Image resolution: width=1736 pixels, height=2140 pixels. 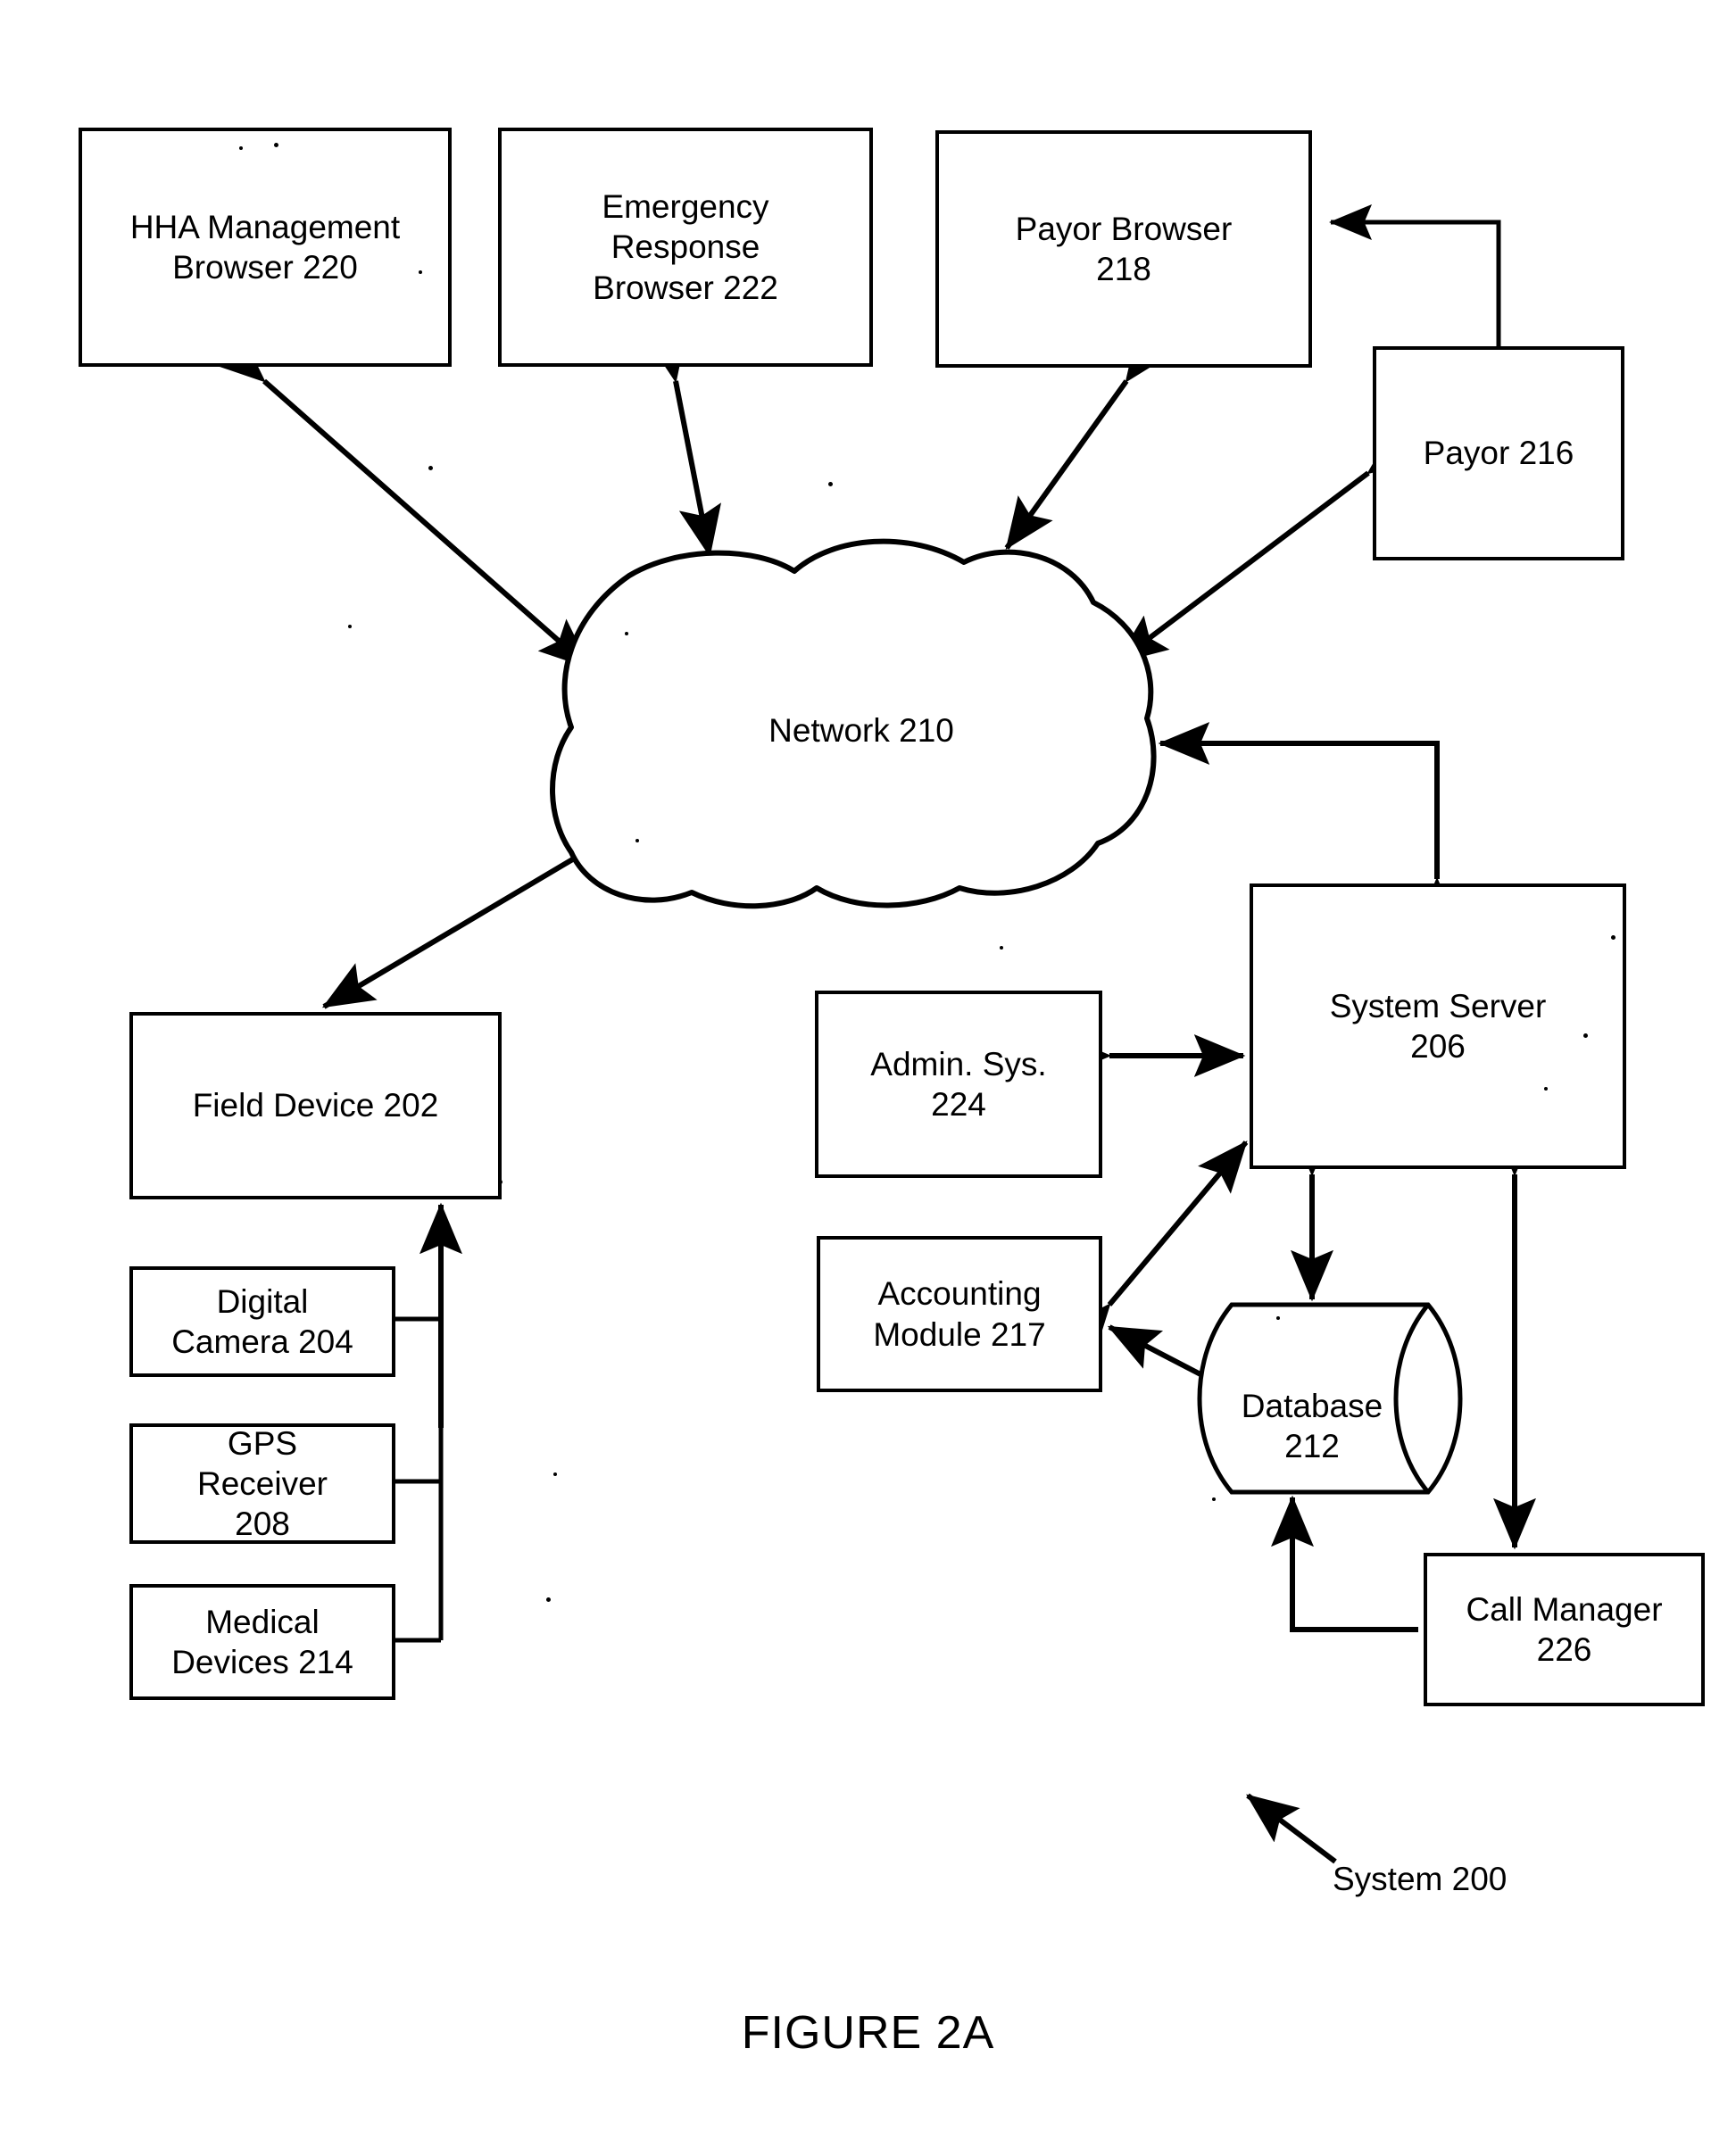 I want to click on node-hha-management-browser: HHA Management Browser 220, so click(x=265, y=247).